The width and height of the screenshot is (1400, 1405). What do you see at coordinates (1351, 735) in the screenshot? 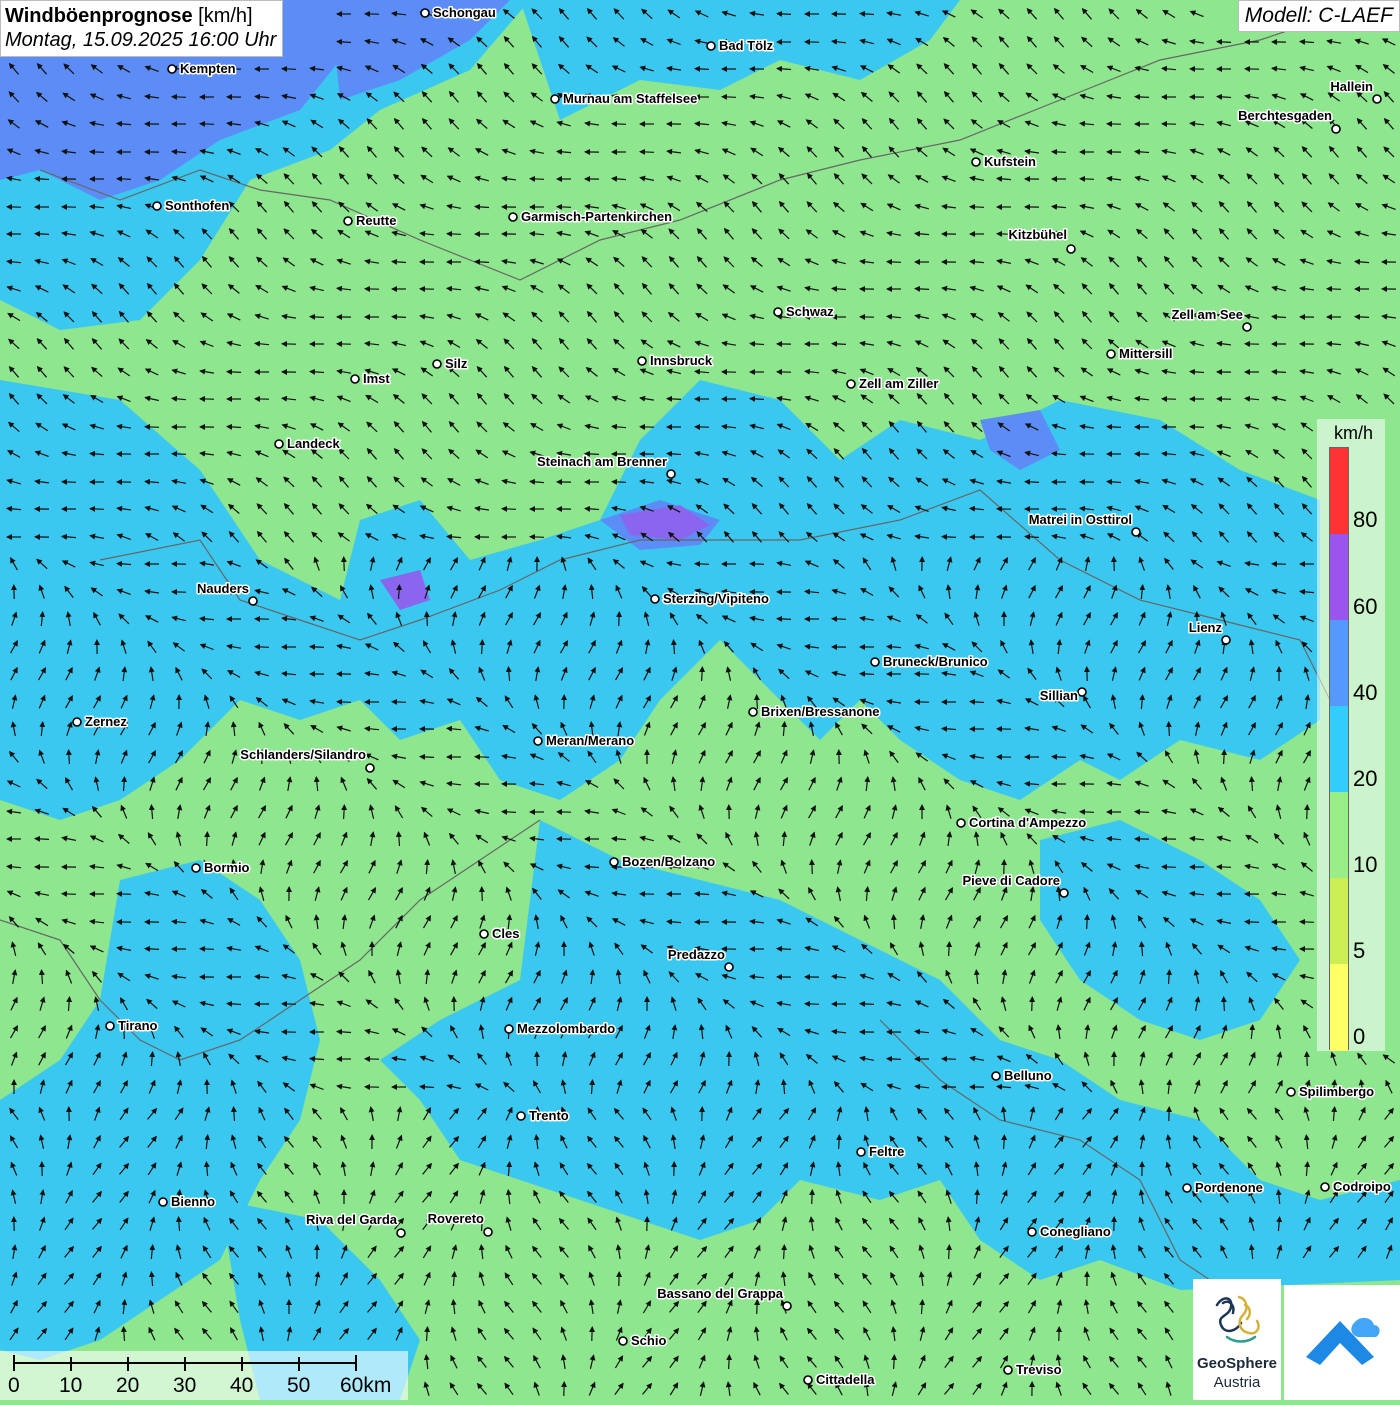
I see `color-legend: km/h 80 60 40 20 10 5 0` at bounding box center [1351, 735].